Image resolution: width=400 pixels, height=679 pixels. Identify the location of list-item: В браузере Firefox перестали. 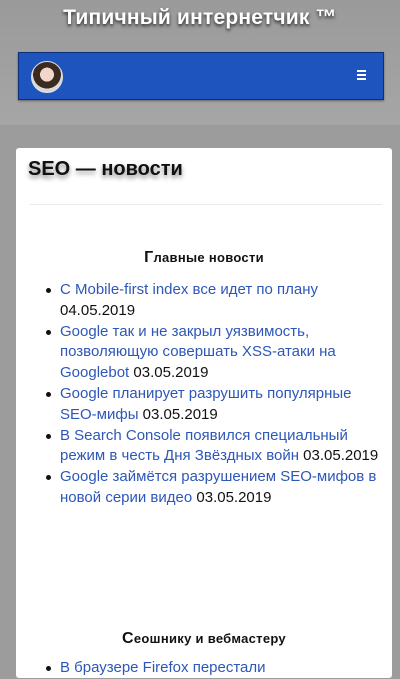
(216, 668).